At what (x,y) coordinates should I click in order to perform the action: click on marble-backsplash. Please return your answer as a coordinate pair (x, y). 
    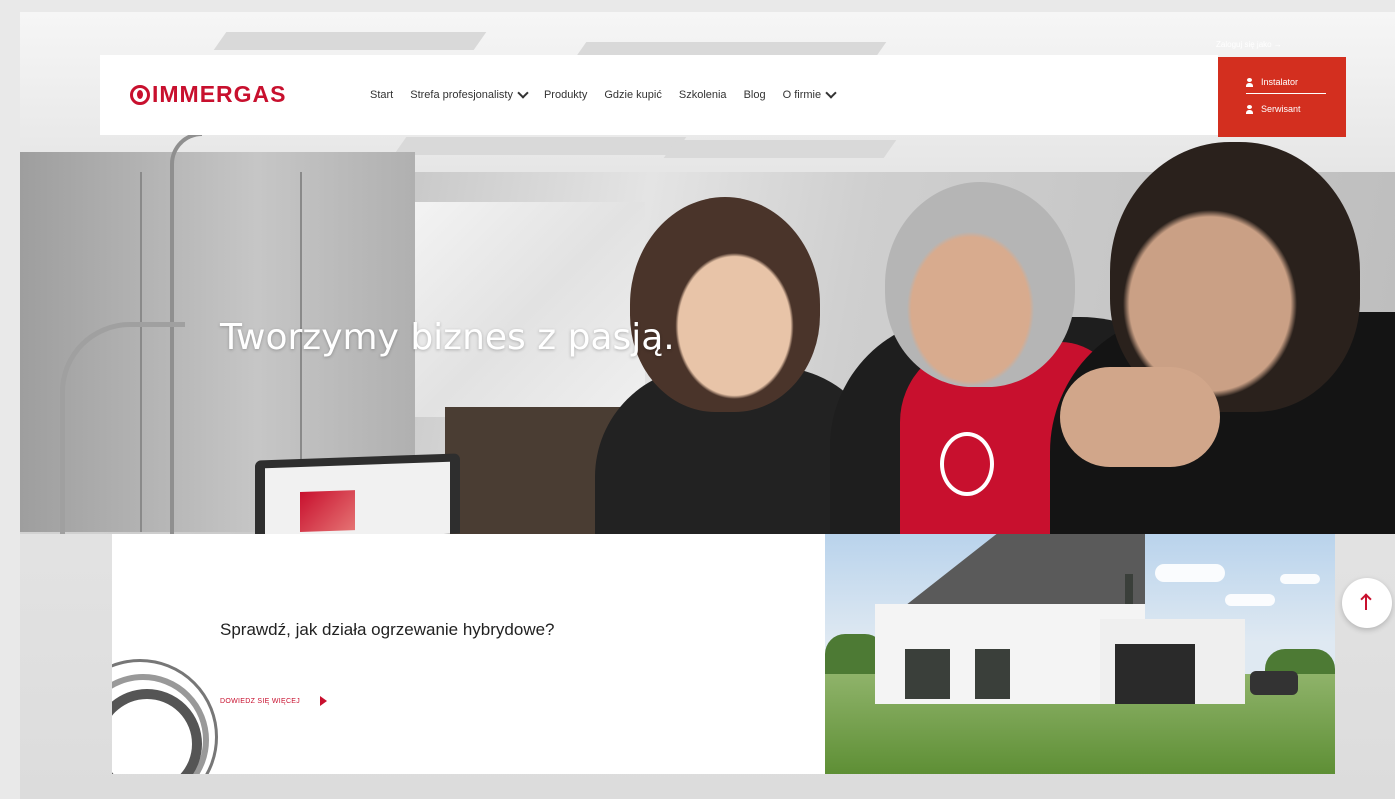
    Looking at the image, I should click on (530, 309).